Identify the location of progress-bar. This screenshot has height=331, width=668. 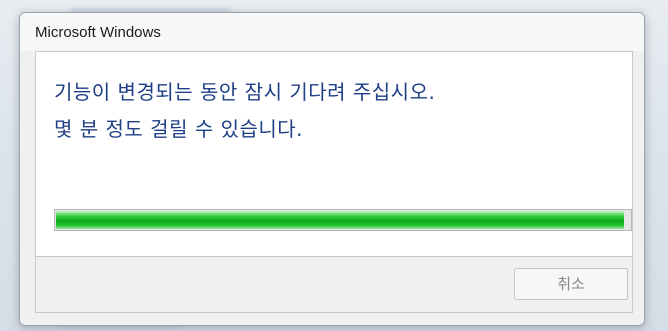
(343, 220).